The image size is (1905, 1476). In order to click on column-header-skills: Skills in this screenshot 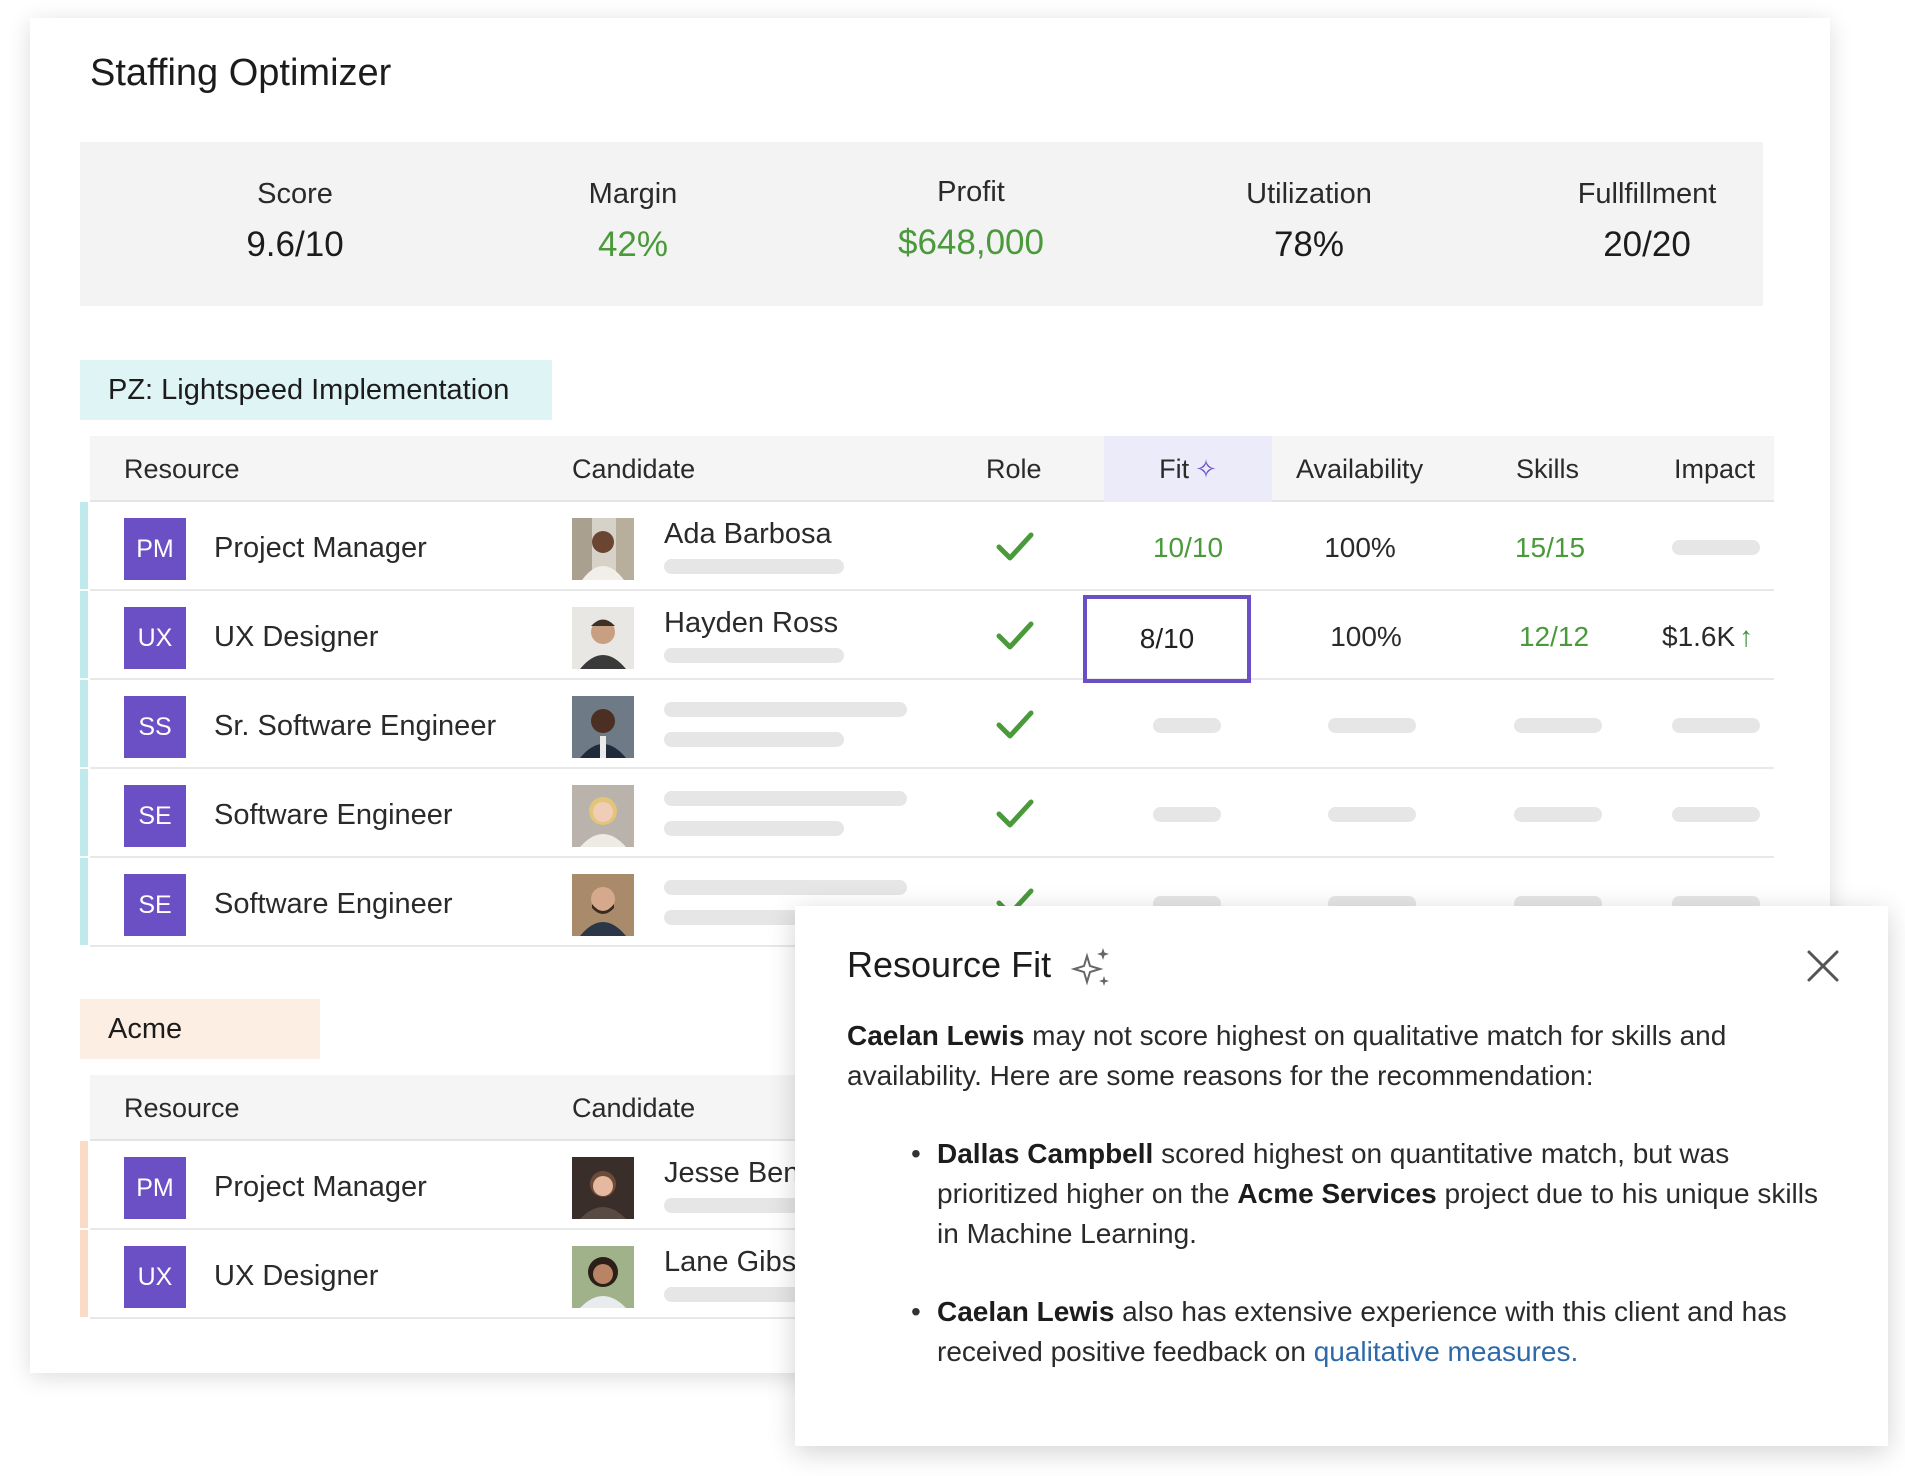, I will do `click(1547, 469)`.